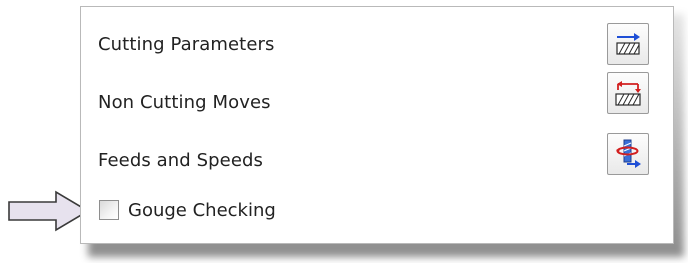 The width and height of the screenshot is (688, 263). Describe the element at coordinates (109, 210) in the screenshot. I see `gouge-checking-checkbox` at that location.